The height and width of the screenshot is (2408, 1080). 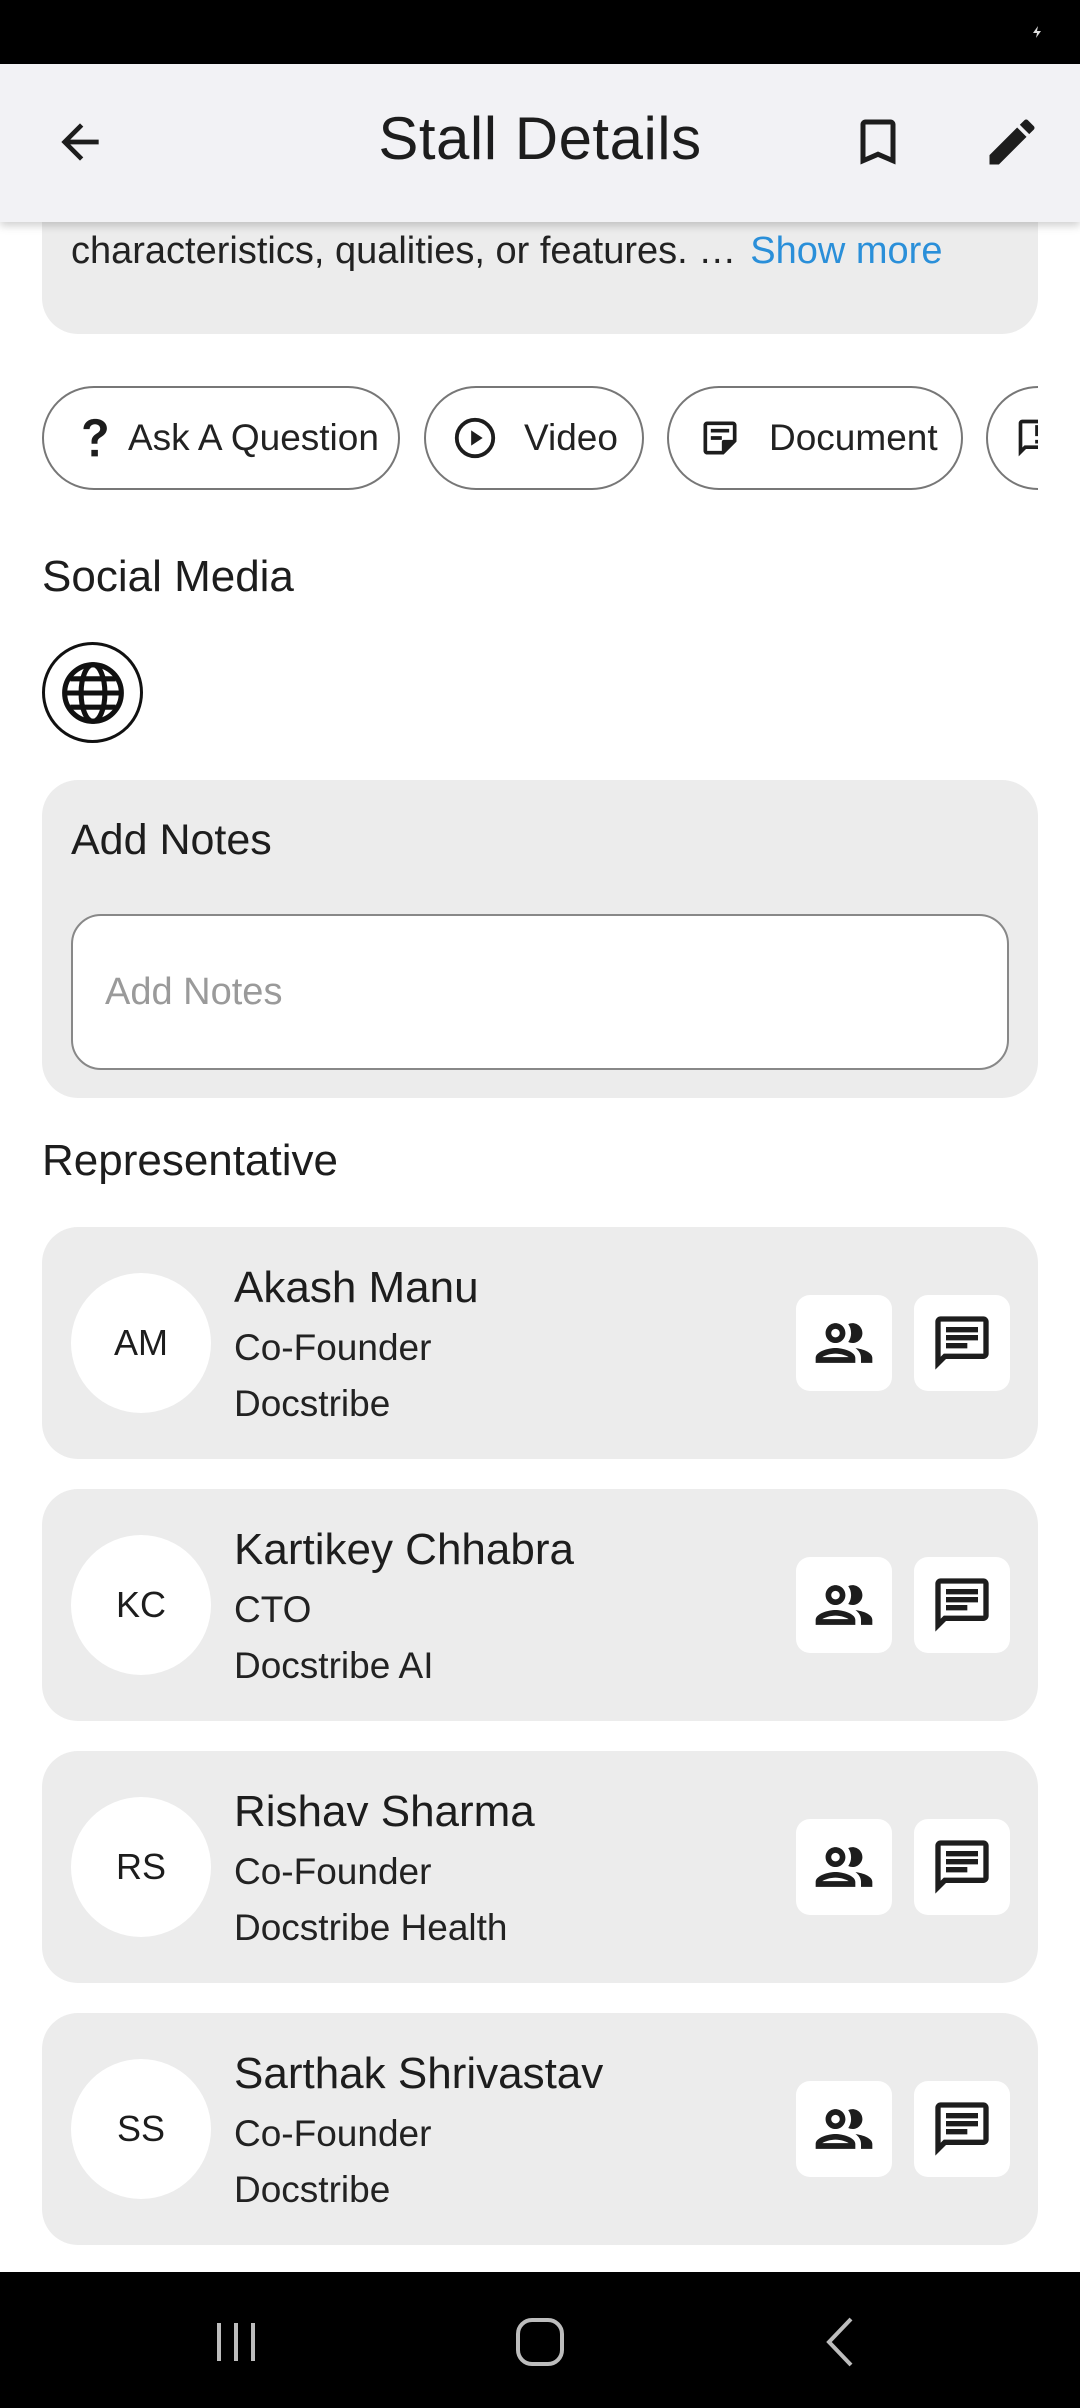 What do you see at coordinates (475, 438) in the screenshot?
I see `play-circle-icon` at bounding box center [475, 438].